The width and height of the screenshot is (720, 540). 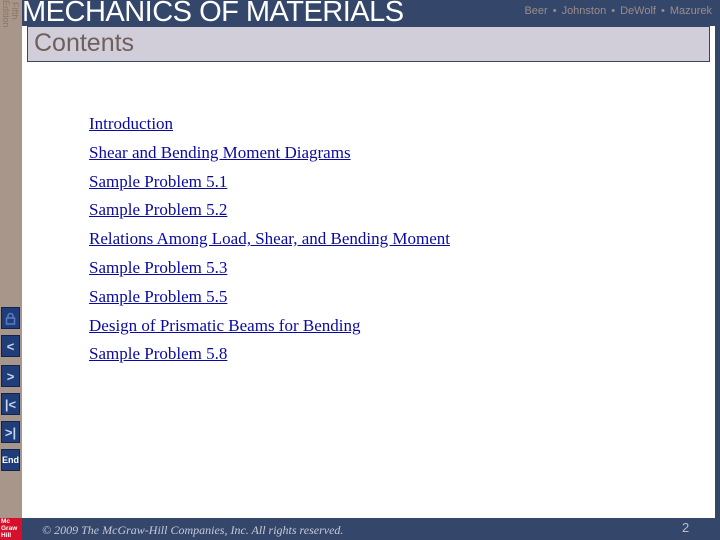 I want to click on link-sample-problem-5-2: Sample Problem 5.2, so click(x=269, y=212).